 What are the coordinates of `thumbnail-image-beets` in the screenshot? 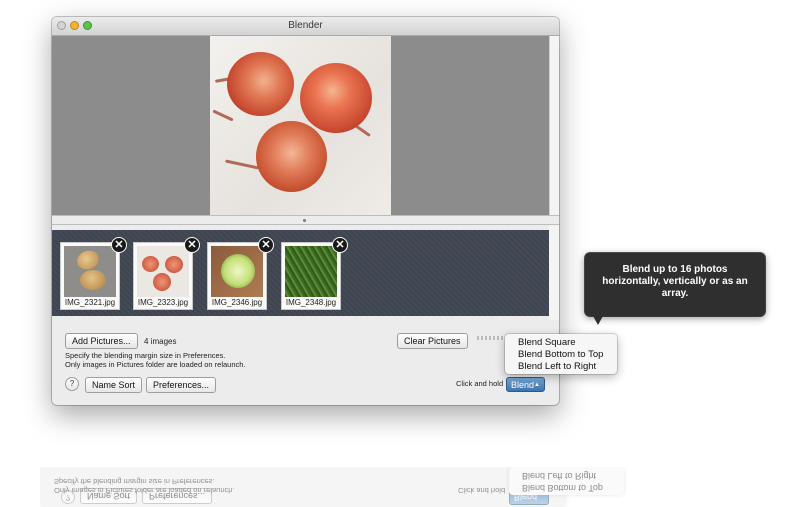 It's located at (163, 271).